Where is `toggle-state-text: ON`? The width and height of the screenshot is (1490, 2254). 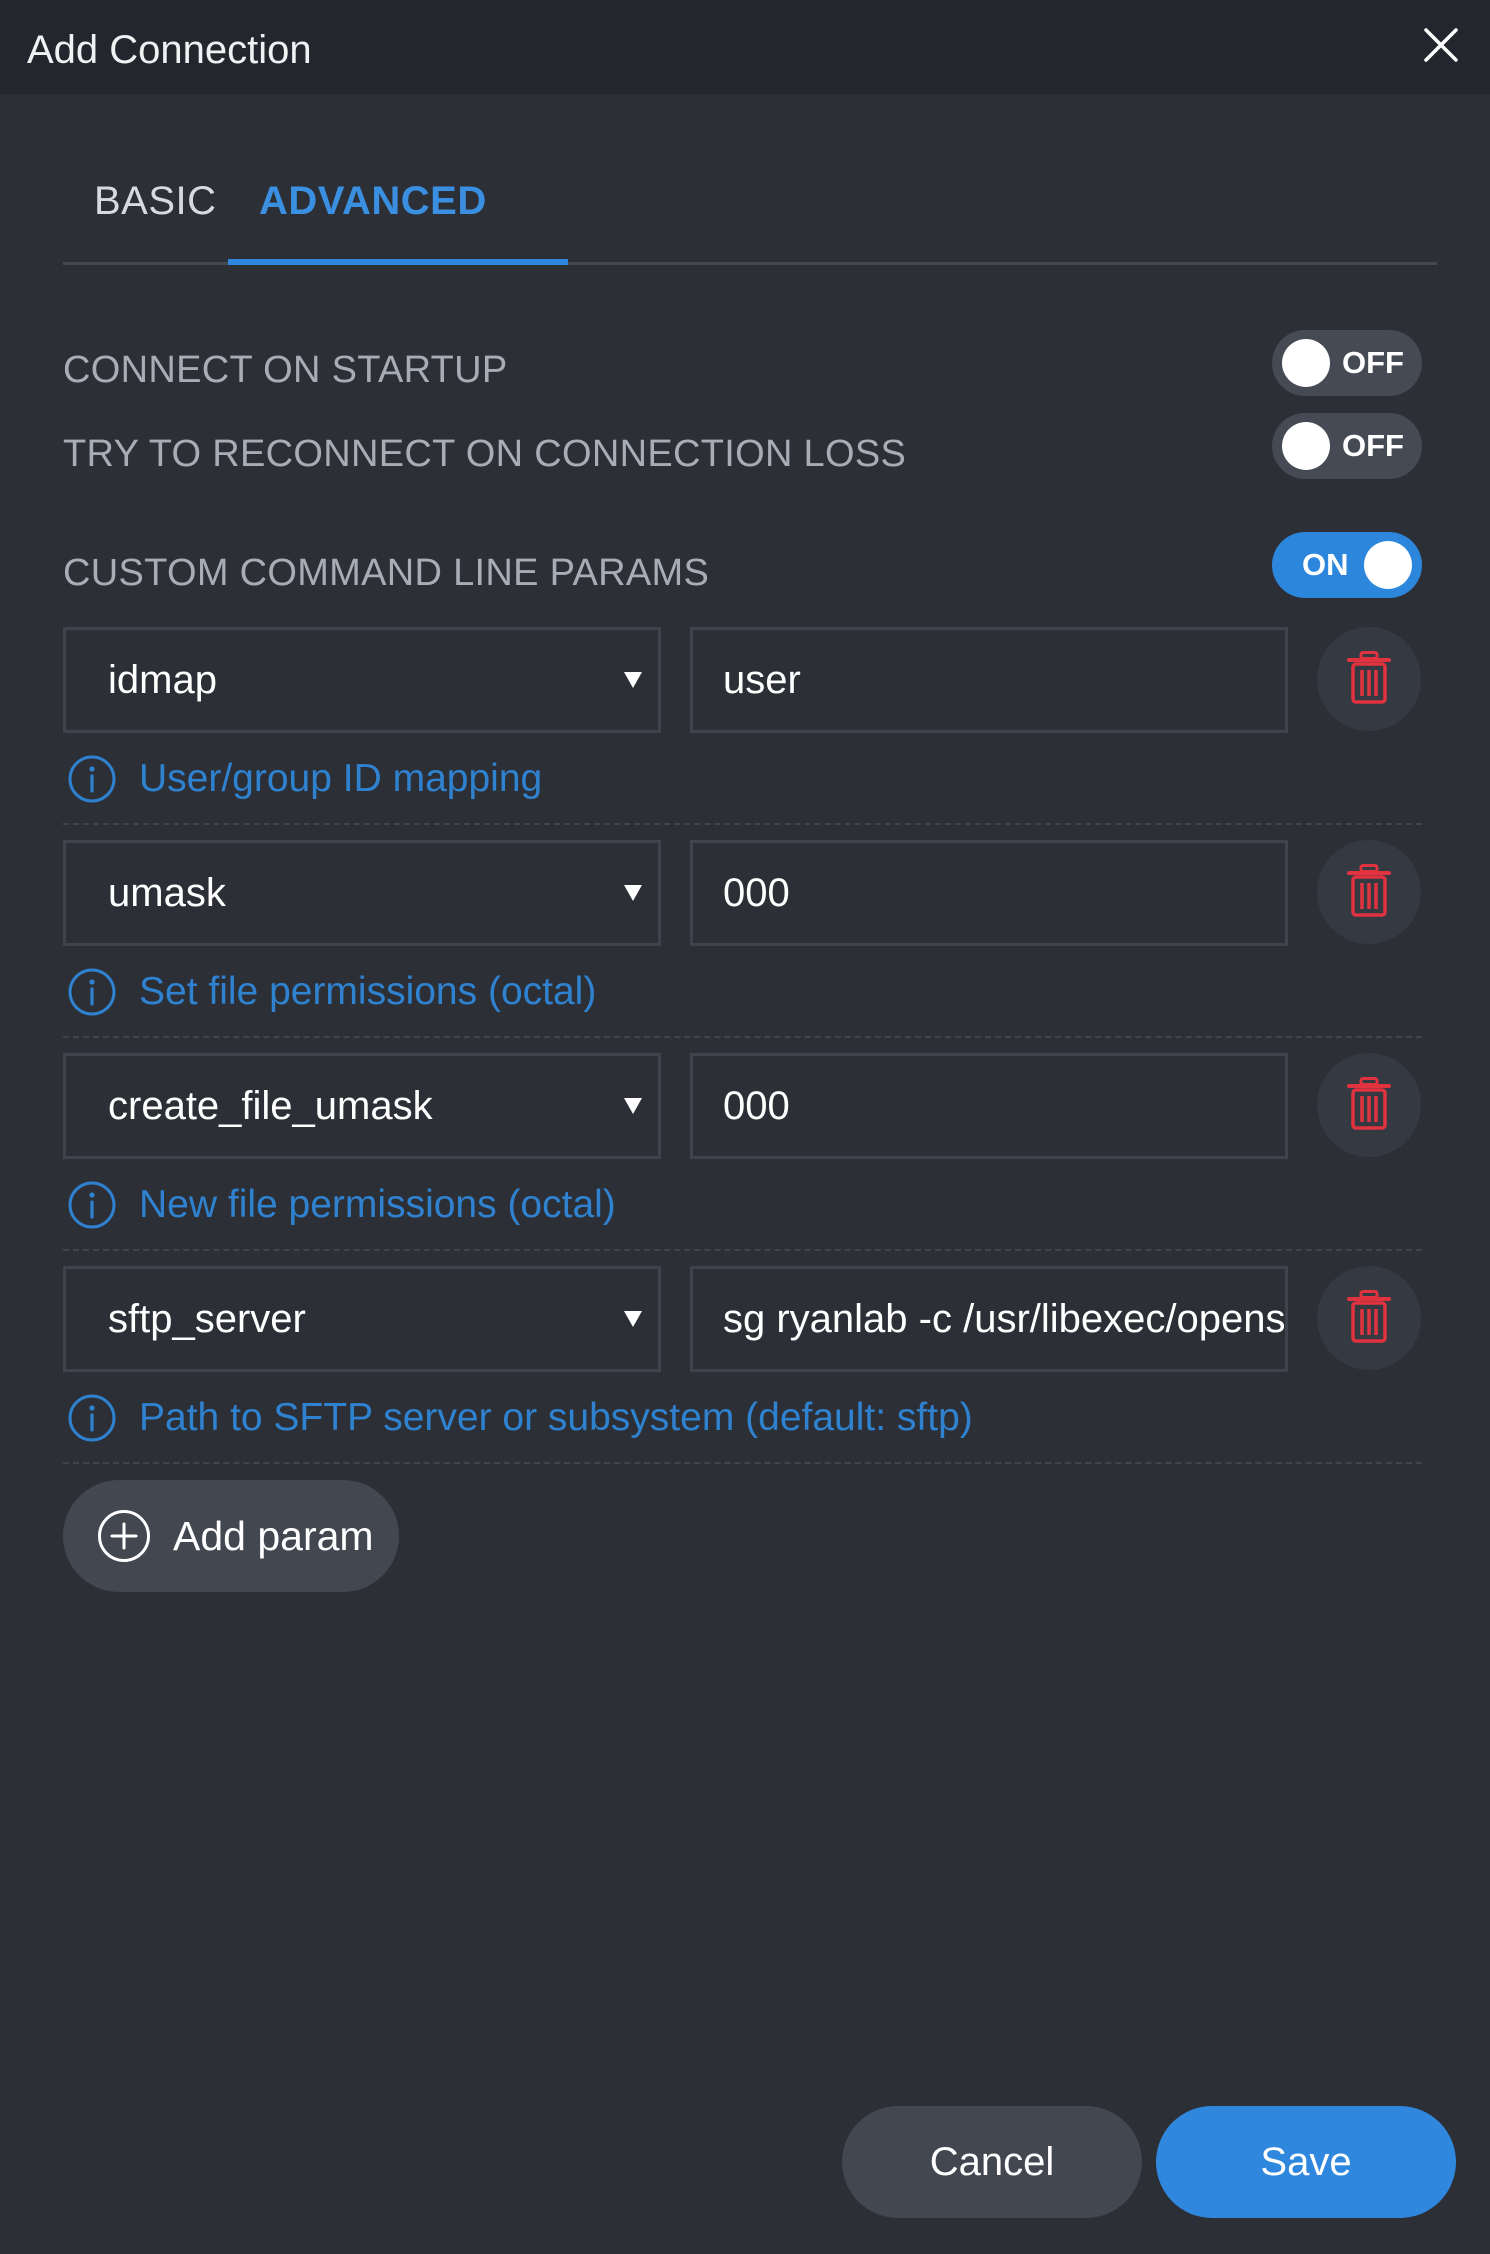
toggle-state-text: ON is located at coordinates (1325, 564).